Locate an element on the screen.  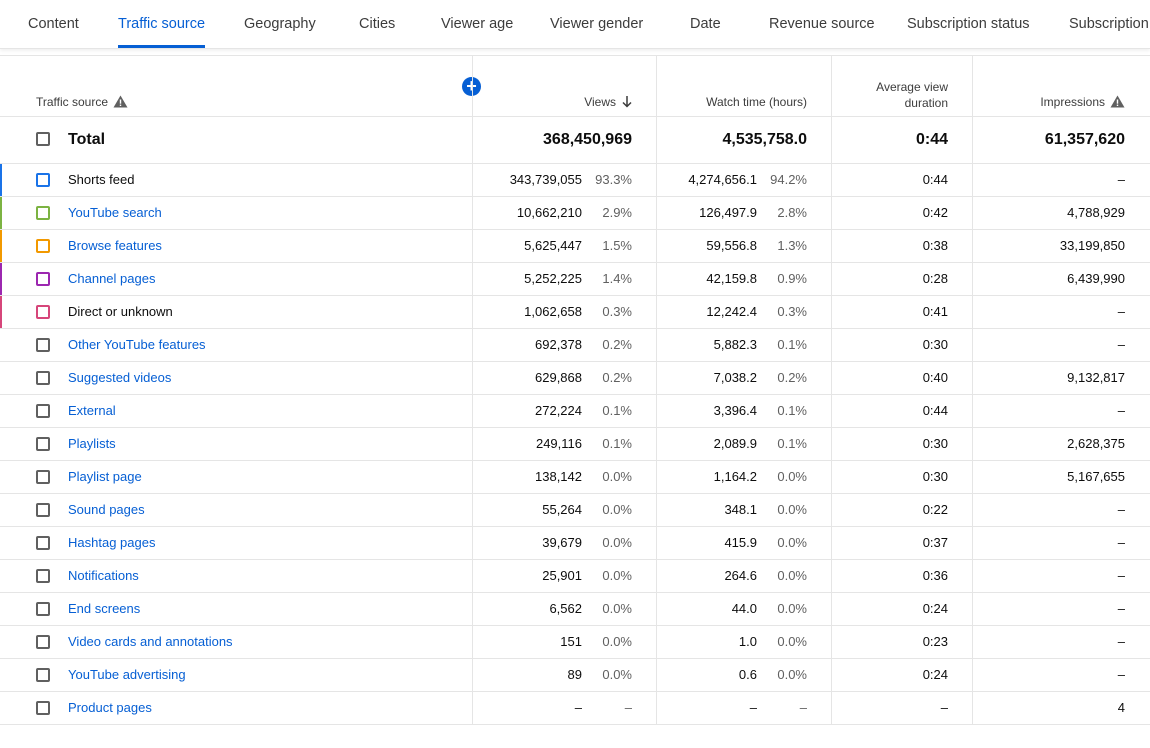
header-avg-line2: duration is located at coordinates (926, 103).